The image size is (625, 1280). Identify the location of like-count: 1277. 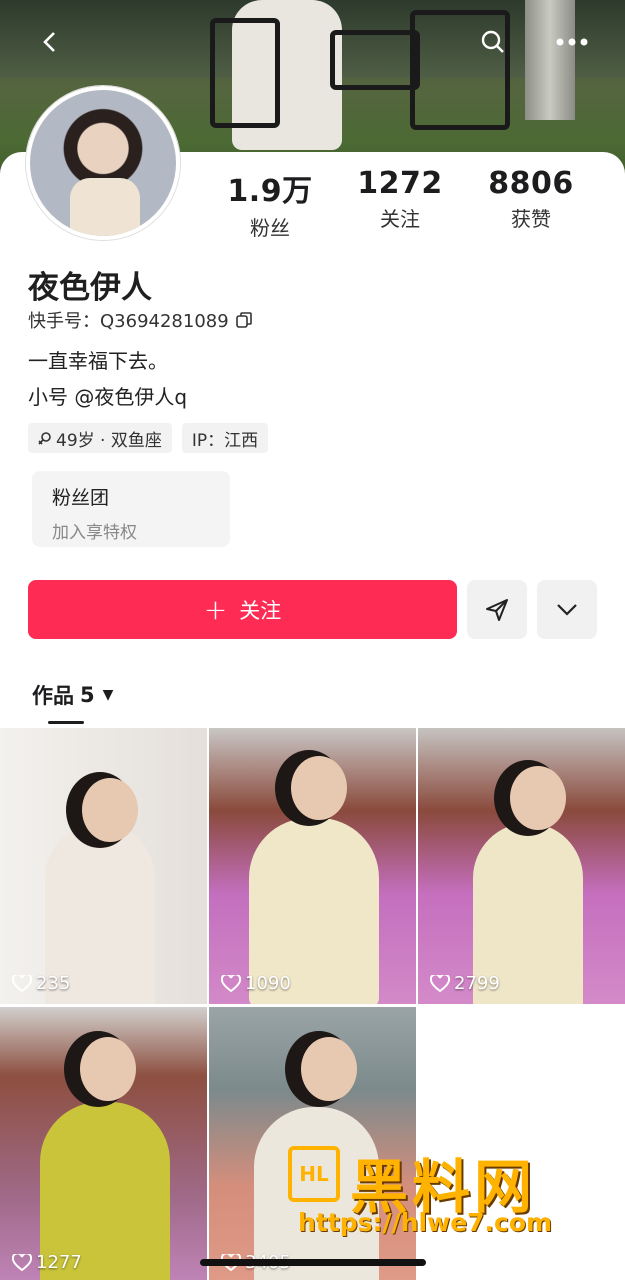
(47, 1262).